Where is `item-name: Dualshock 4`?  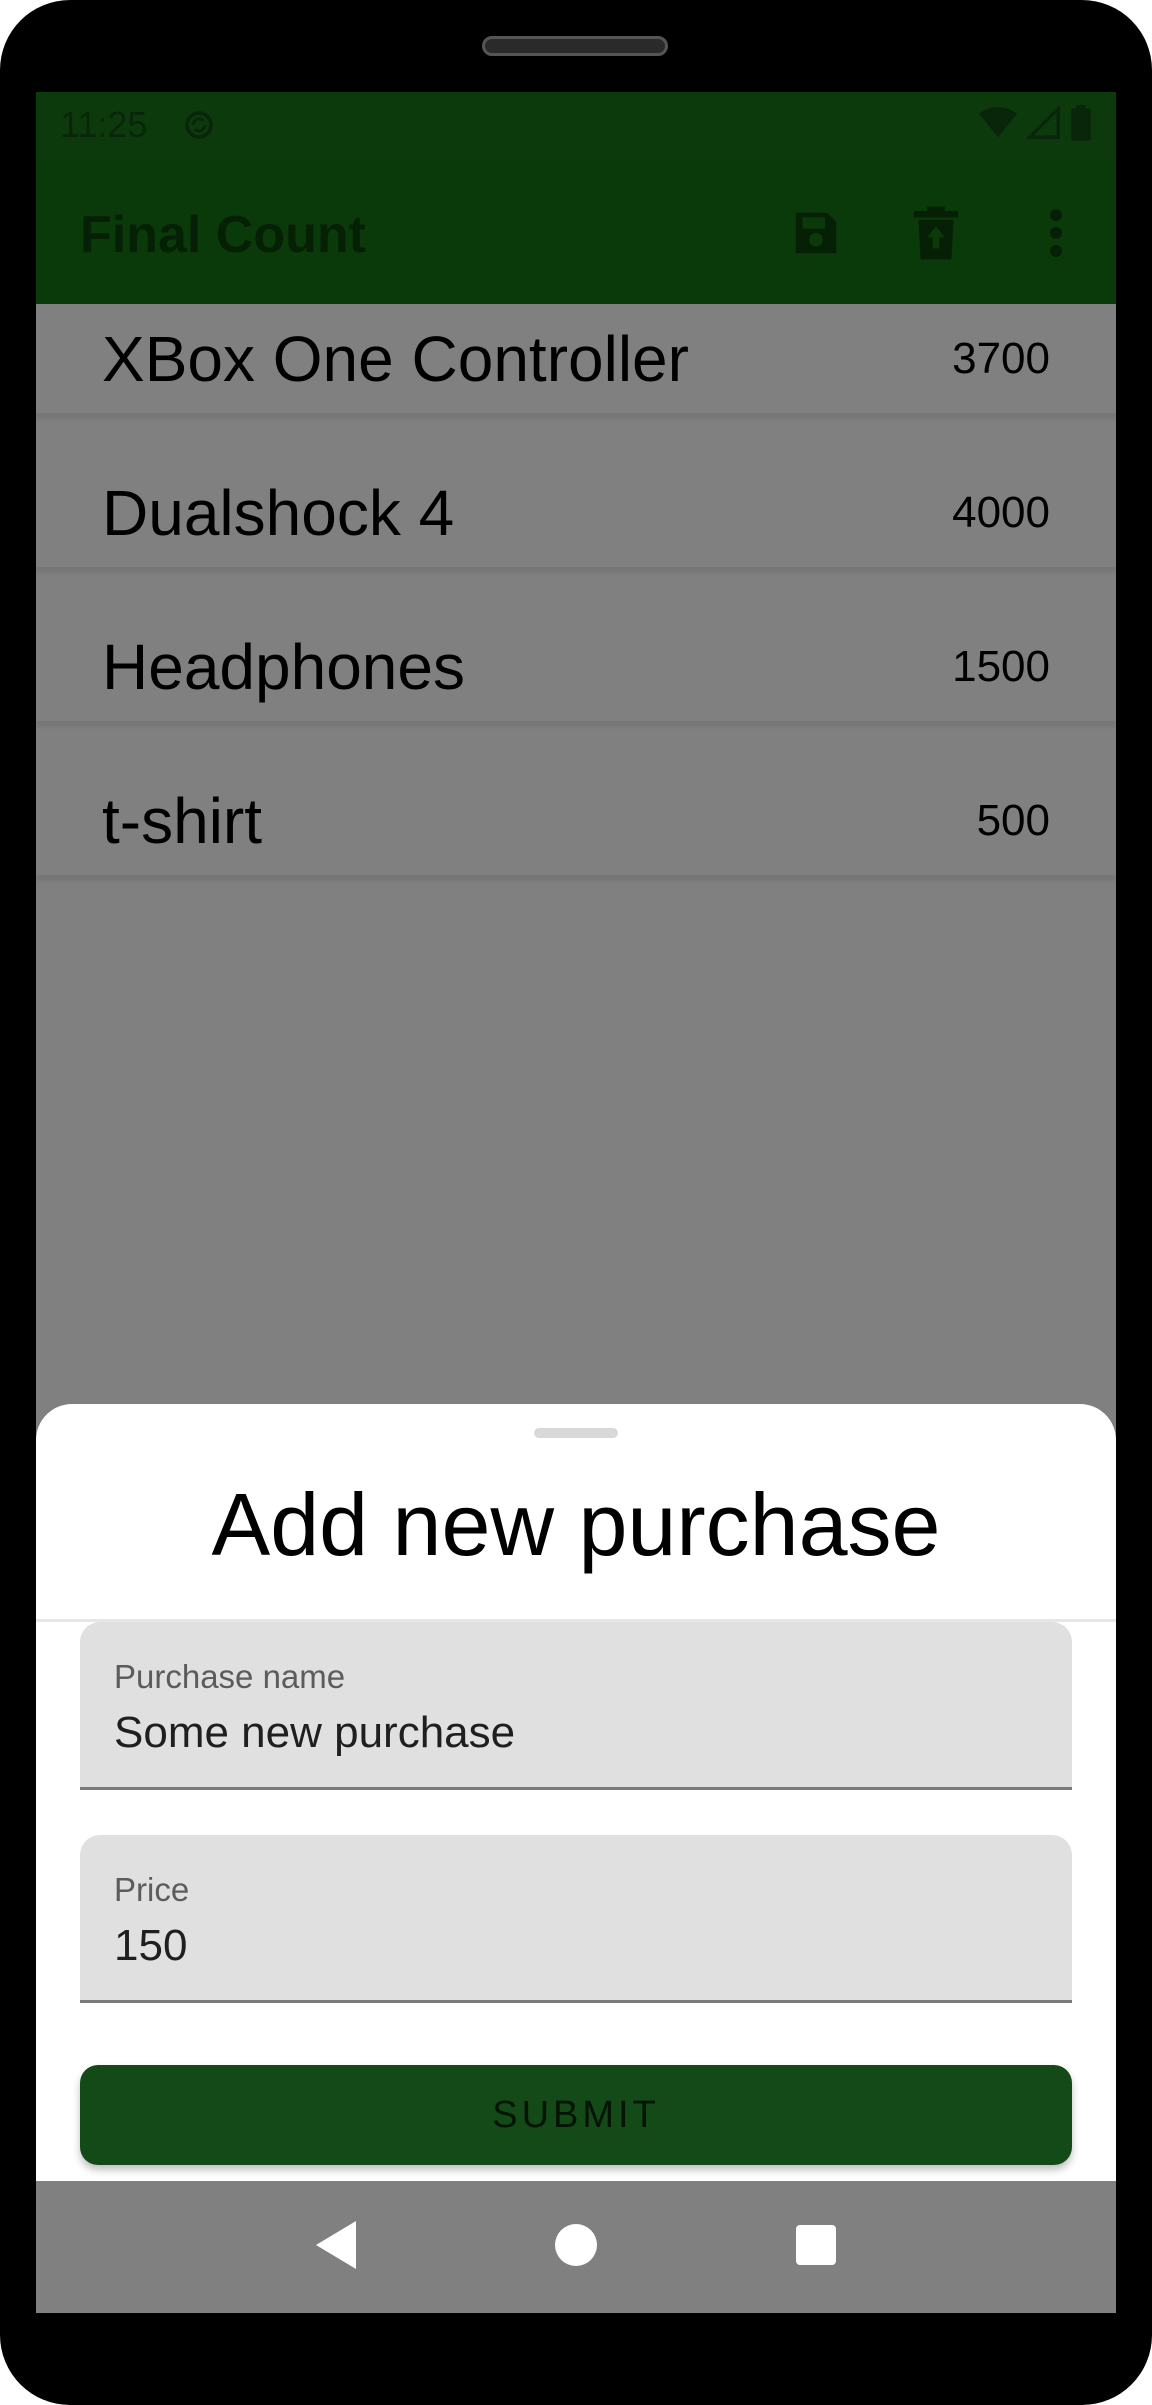
item-name: Dualshock 4 is located at coordinates (278, 512).